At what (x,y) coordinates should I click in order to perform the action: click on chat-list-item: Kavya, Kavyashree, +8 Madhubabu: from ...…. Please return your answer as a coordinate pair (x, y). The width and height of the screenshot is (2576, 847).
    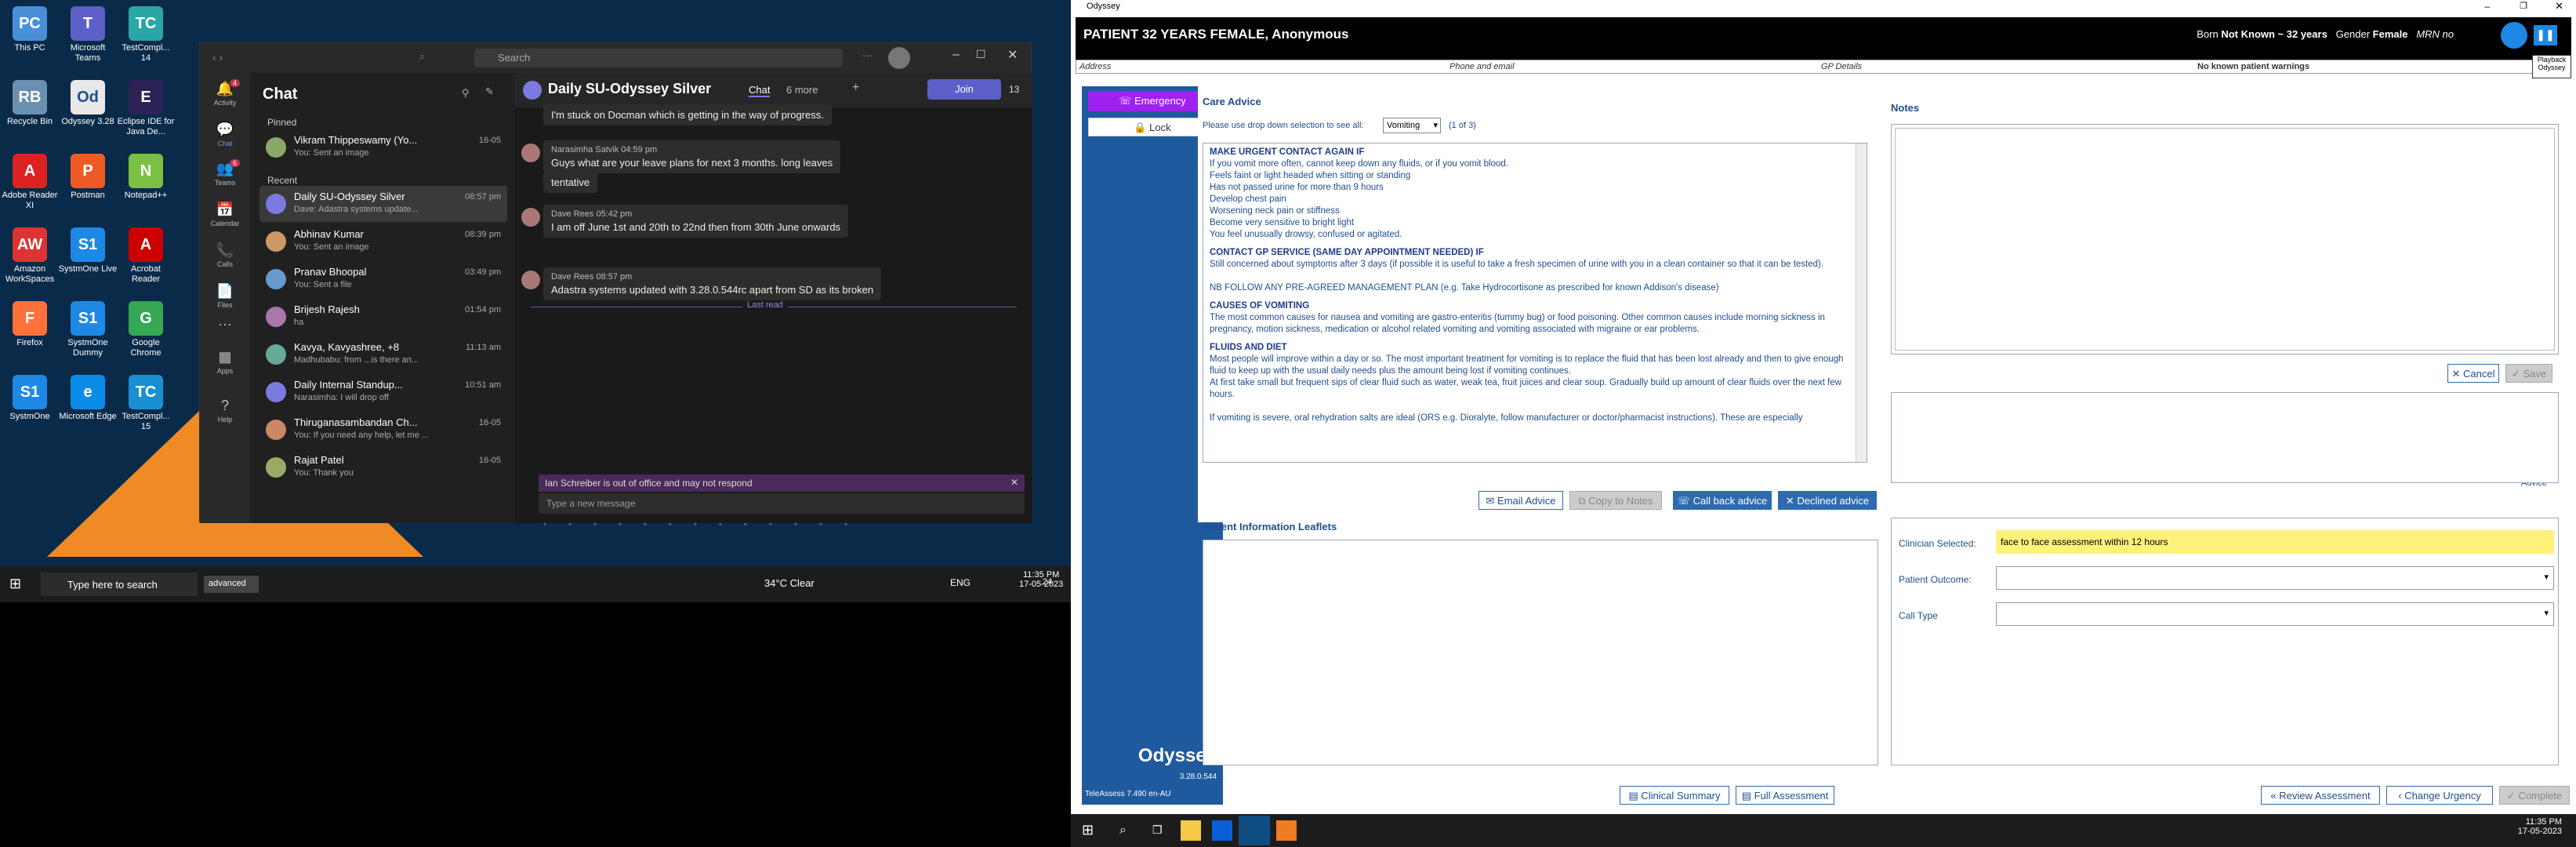
    Looking at the image, I should click on (383, 354).